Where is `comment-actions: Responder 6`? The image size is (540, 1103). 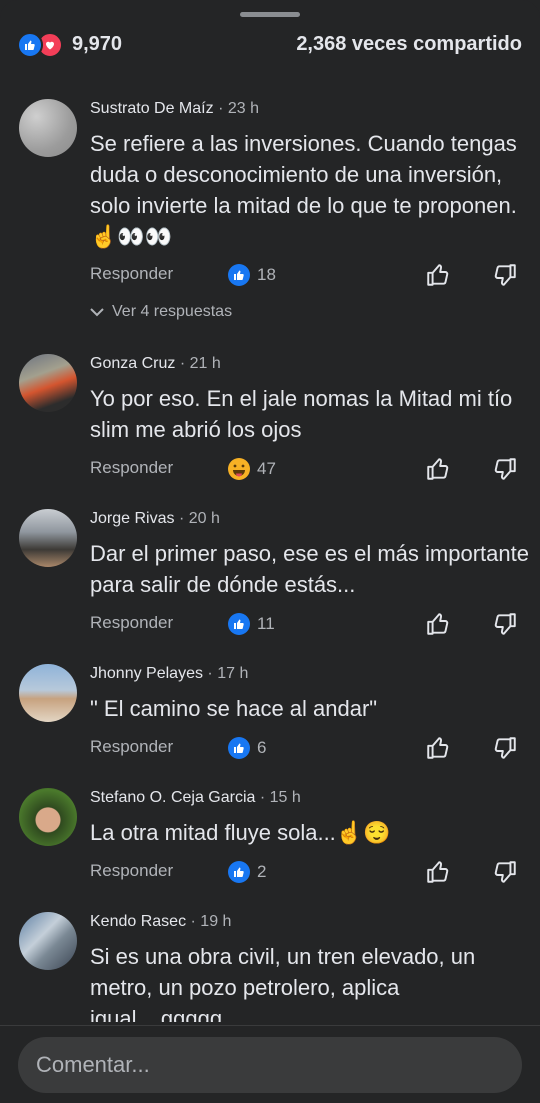
comment-actions: Responder 6 is located at coordinates (310, 749).